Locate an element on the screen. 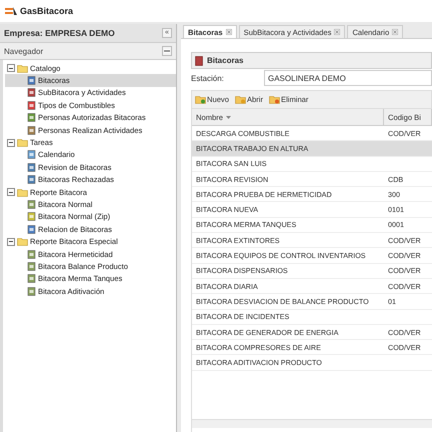 The height and width of the screenshot is (432, 432). logo-icon is located at coordinates (11, 11).